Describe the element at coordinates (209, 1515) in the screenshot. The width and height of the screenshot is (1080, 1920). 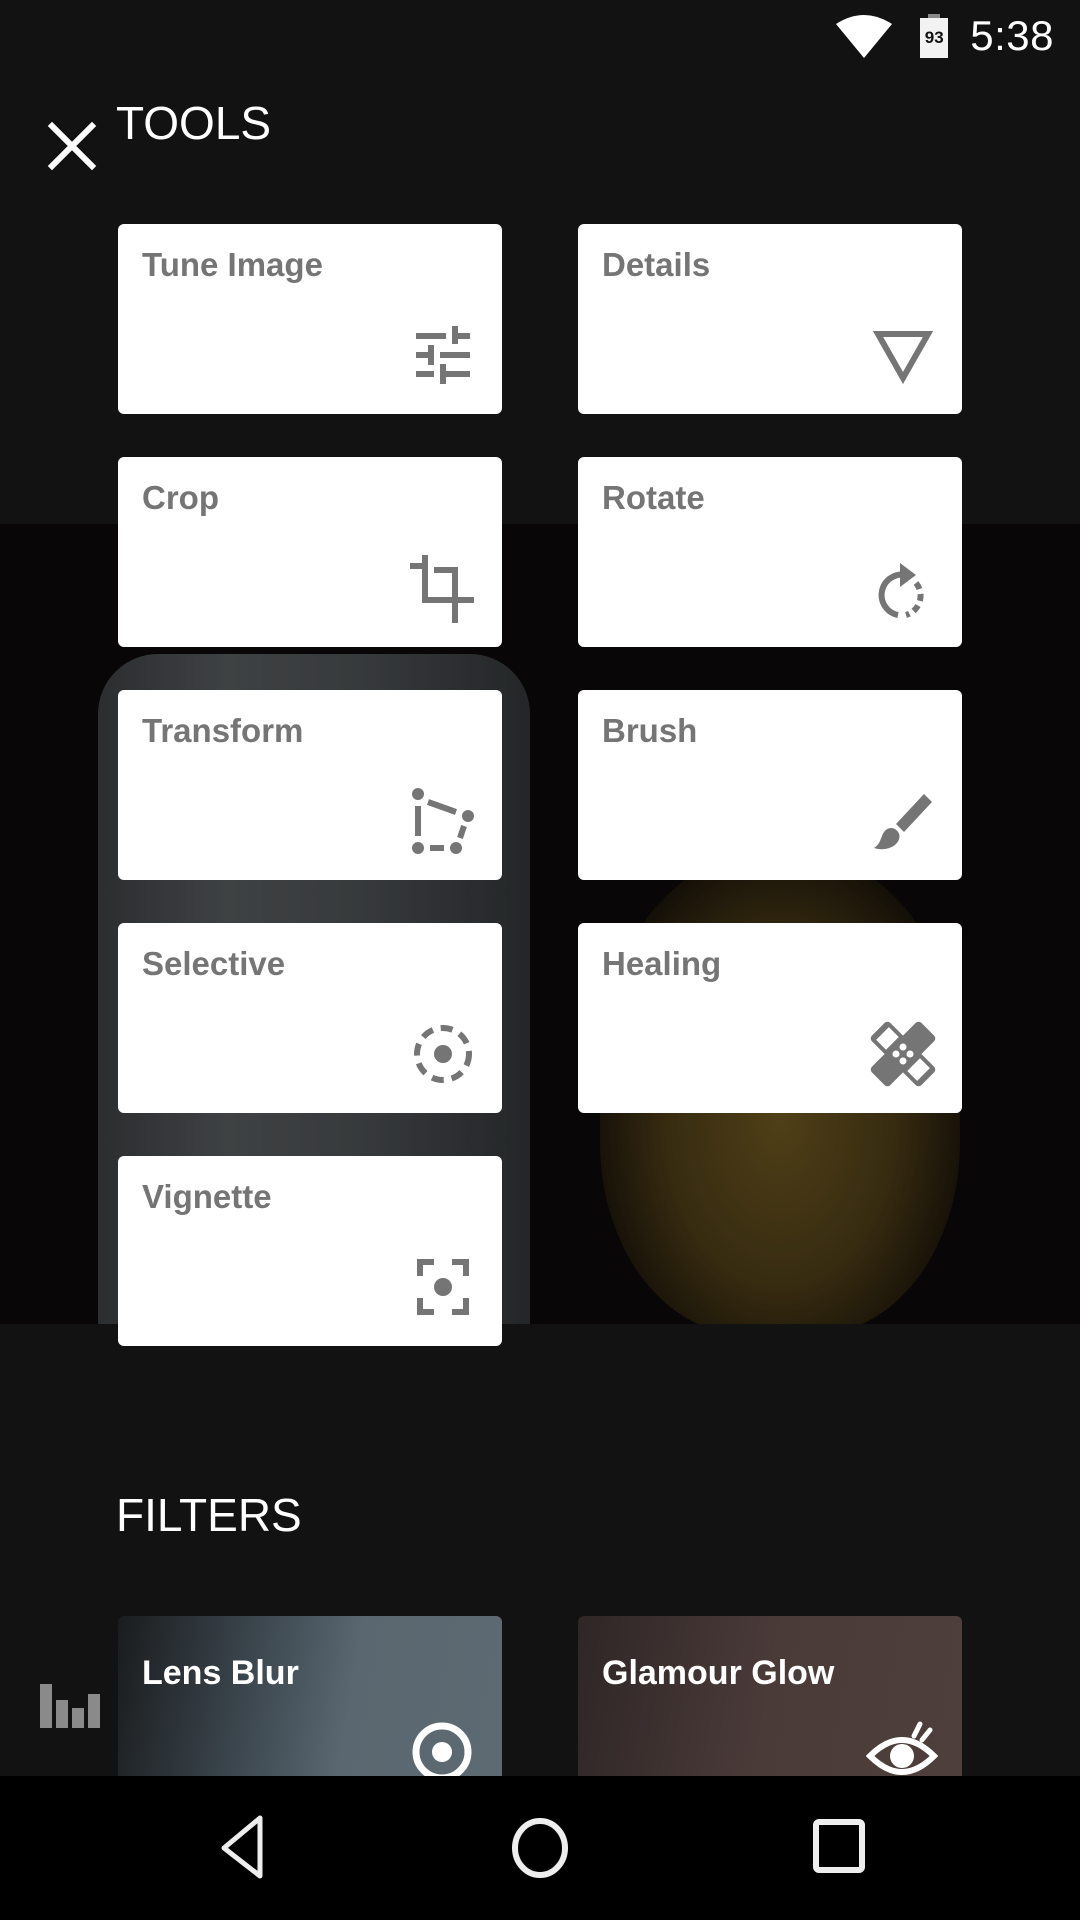
I see `filters-title: FILTERS` at that location.